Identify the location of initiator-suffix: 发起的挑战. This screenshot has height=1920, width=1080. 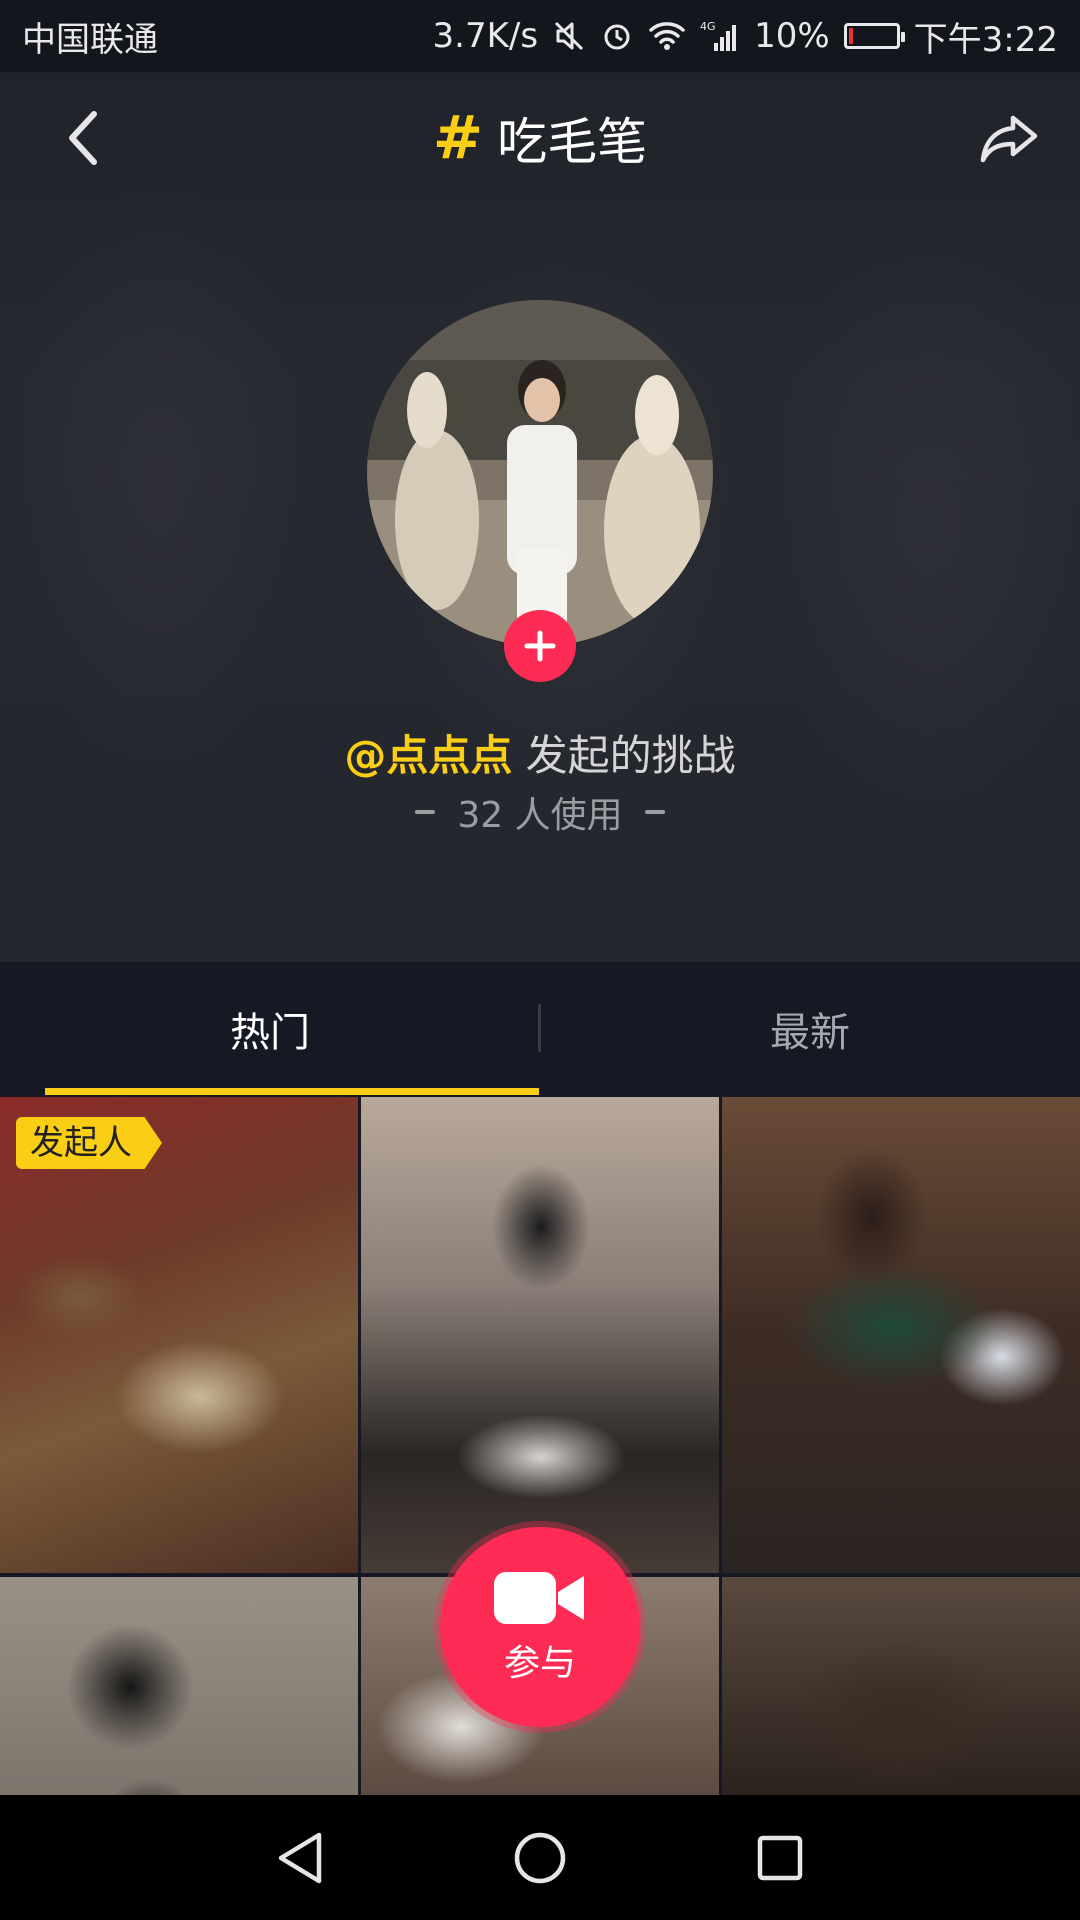
(624, 755).